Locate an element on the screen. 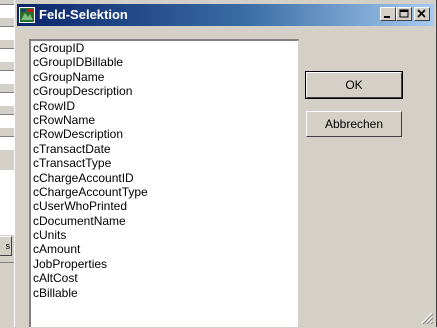 The height and width of the screenshot is (328, 437). list-item: cRowID is located at coordinates (164, 106).